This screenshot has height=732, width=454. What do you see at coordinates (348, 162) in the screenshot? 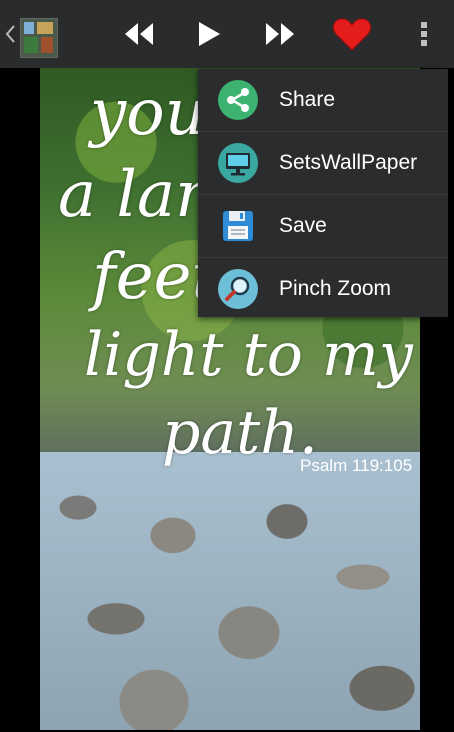
I see `menu-item-label: SetsWallPaper` at bounding box center [348, 162].